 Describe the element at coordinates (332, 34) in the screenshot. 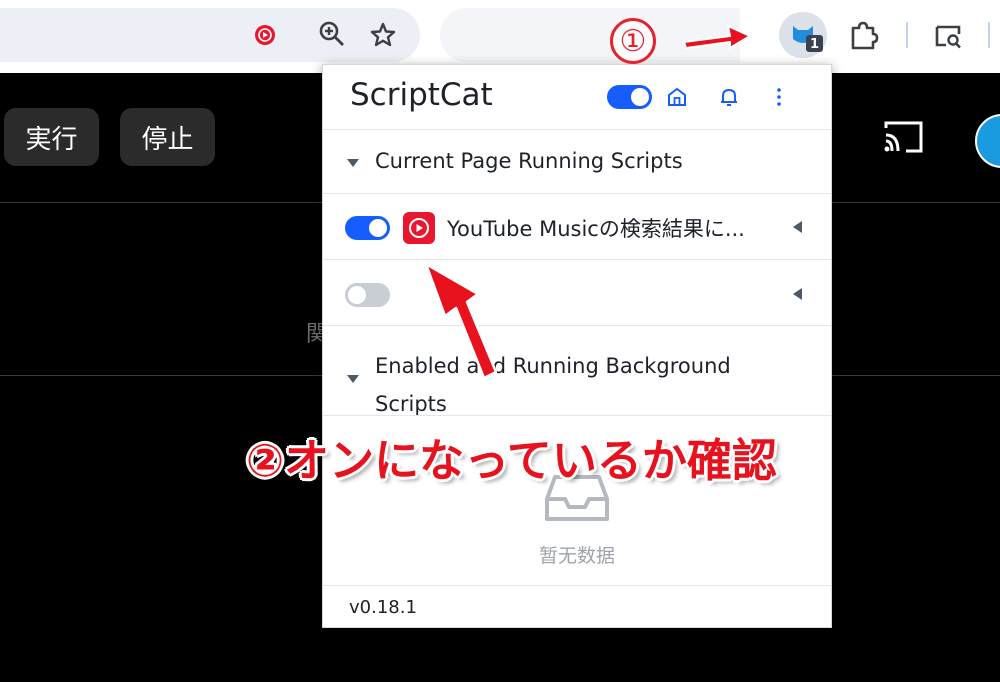

I see `zoom-in-icon` at that location.